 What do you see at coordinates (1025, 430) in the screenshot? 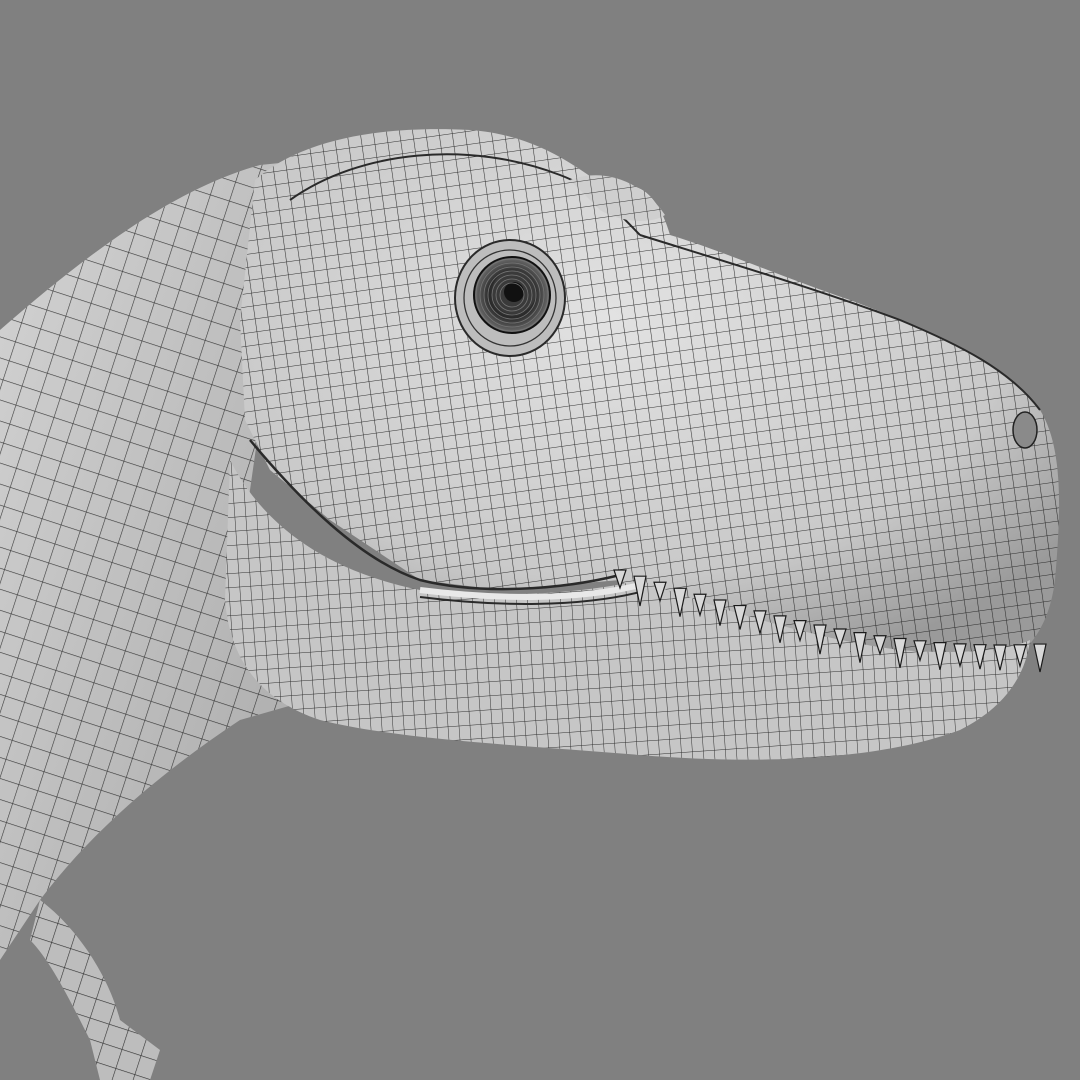
I see `nostril` at bounding box center [1025, 430].